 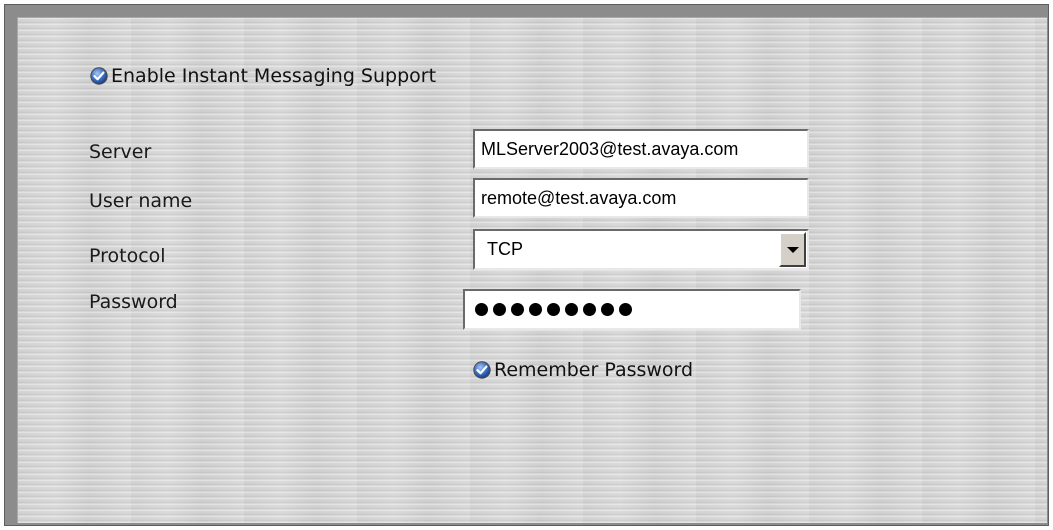 I want to click on protocol-label: Protocol, so click(x=127, y=256).